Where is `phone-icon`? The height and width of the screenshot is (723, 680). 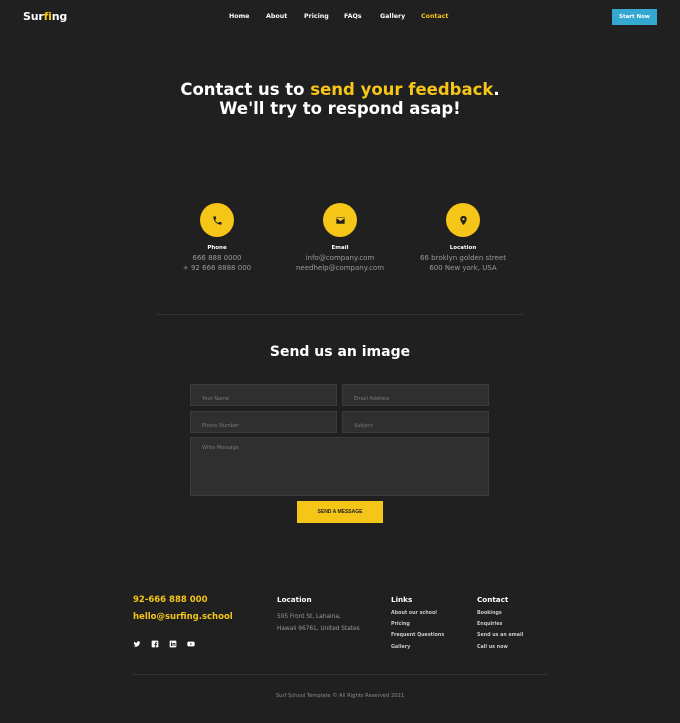
phone-icon is located at coordinates (217, 220).